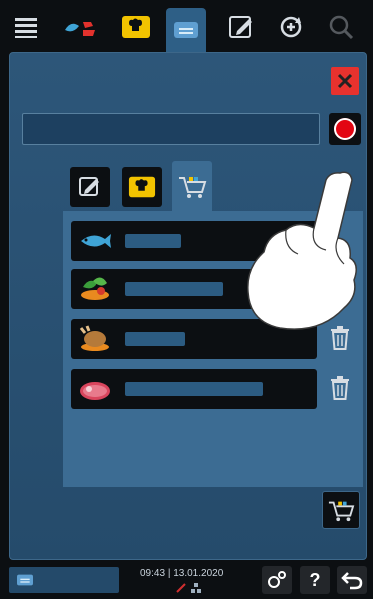 Image resolution: width=373 pixels, height=599 pixels. I want to click on help-button: ?, so click(315, 580).